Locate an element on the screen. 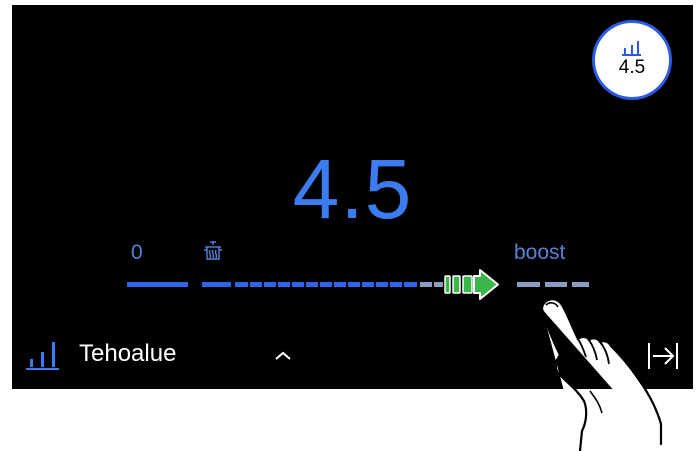 The image size is (699, 451). zone-level-badge: 4.5 is located at coordinates (632, 60).